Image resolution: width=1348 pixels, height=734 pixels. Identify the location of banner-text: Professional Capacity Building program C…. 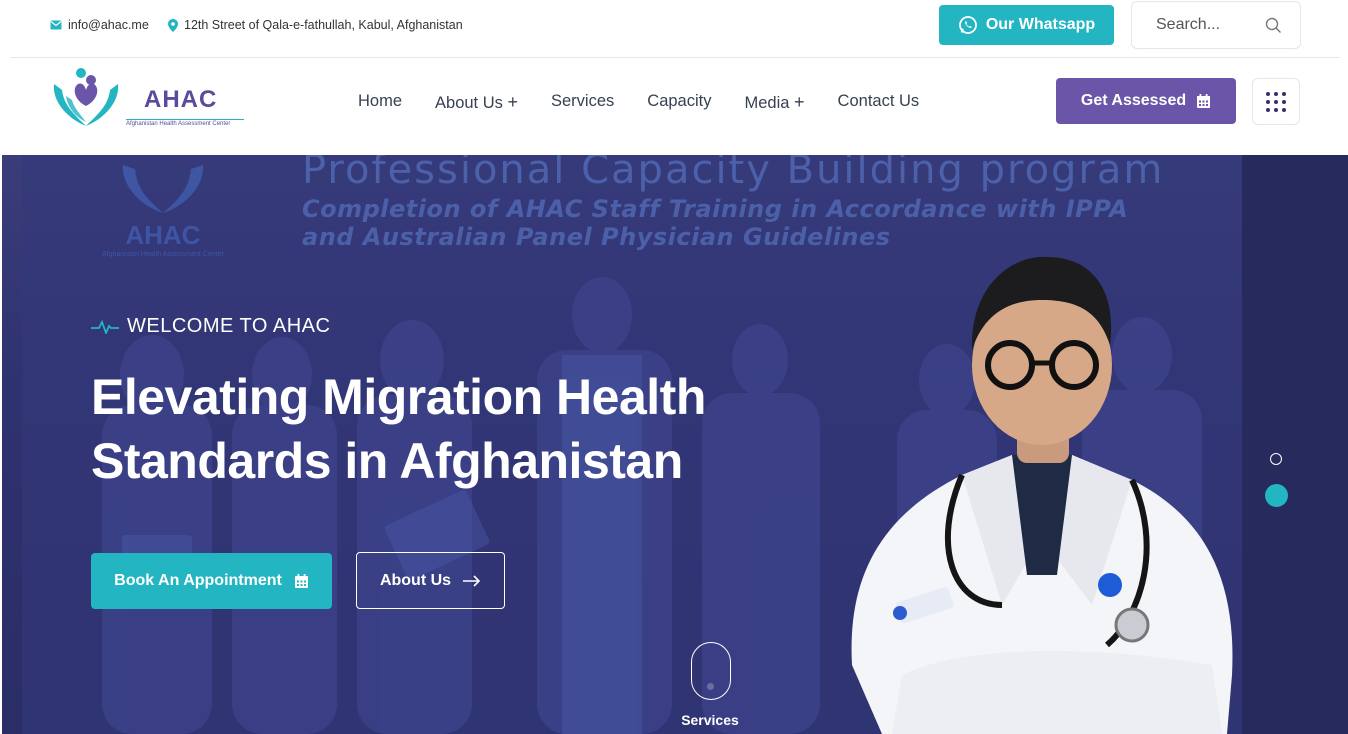
(733, 203).